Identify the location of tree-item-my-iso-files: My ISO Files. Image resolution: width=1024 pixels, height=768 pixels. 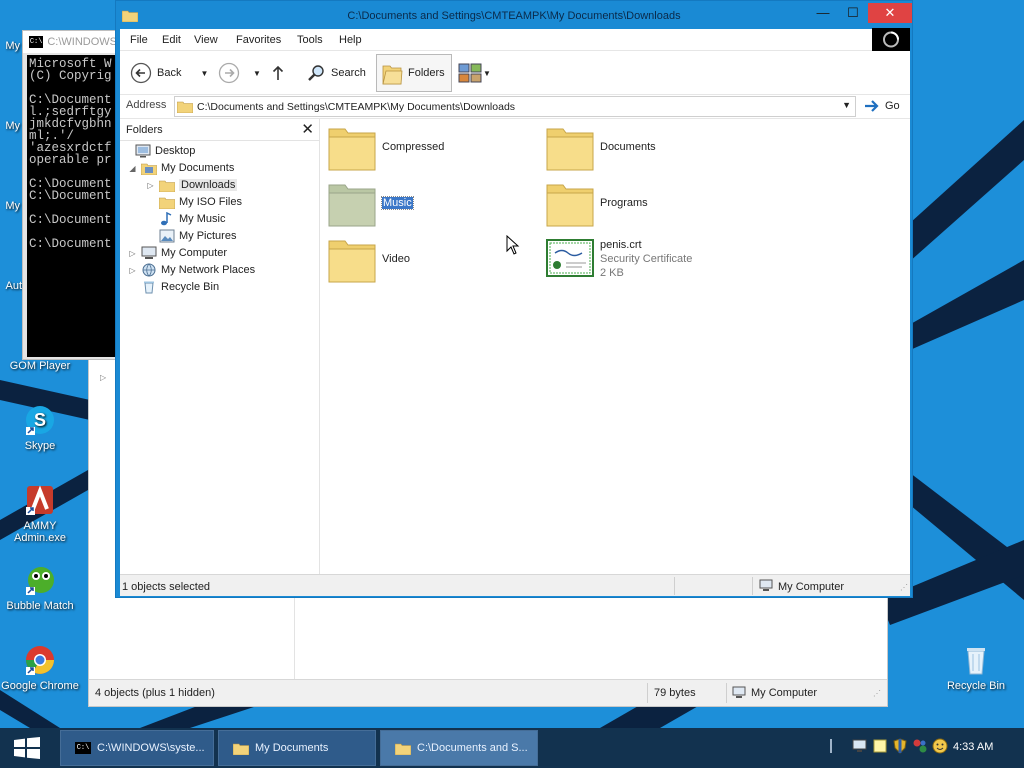
(194, 202).